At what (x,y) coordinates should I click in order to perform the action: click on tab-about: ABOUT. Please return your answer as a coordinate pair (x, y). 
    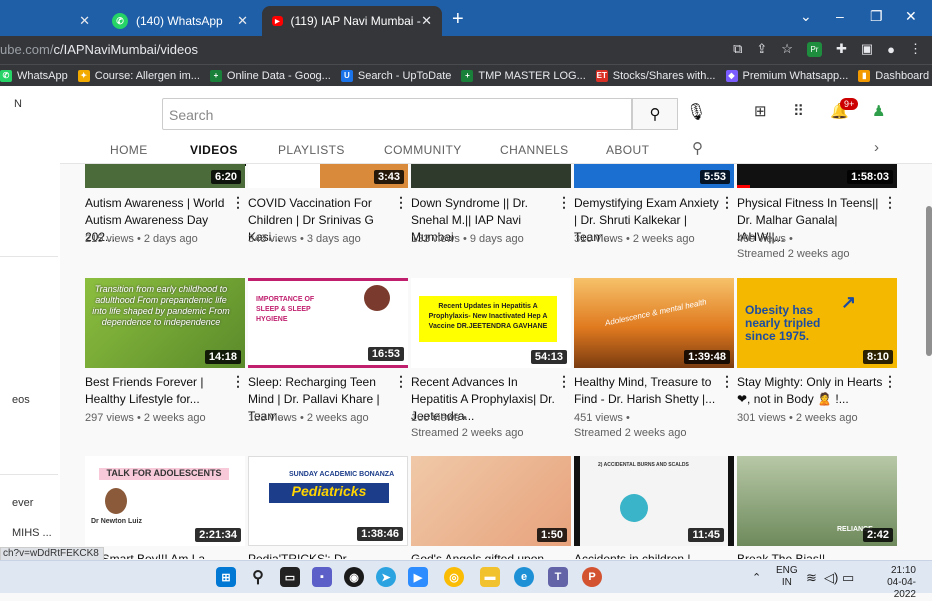
    Looking at the image, I should click on (627, 150).